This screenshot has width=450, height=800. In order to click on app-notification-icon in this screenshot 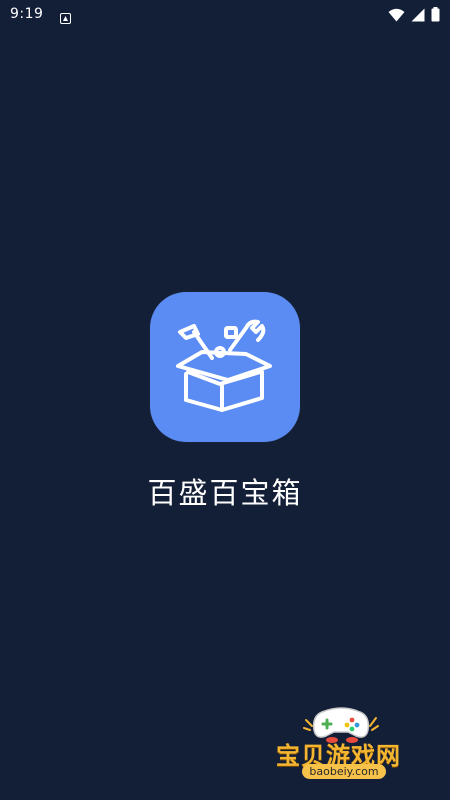, I will do `click(65, 16)`.